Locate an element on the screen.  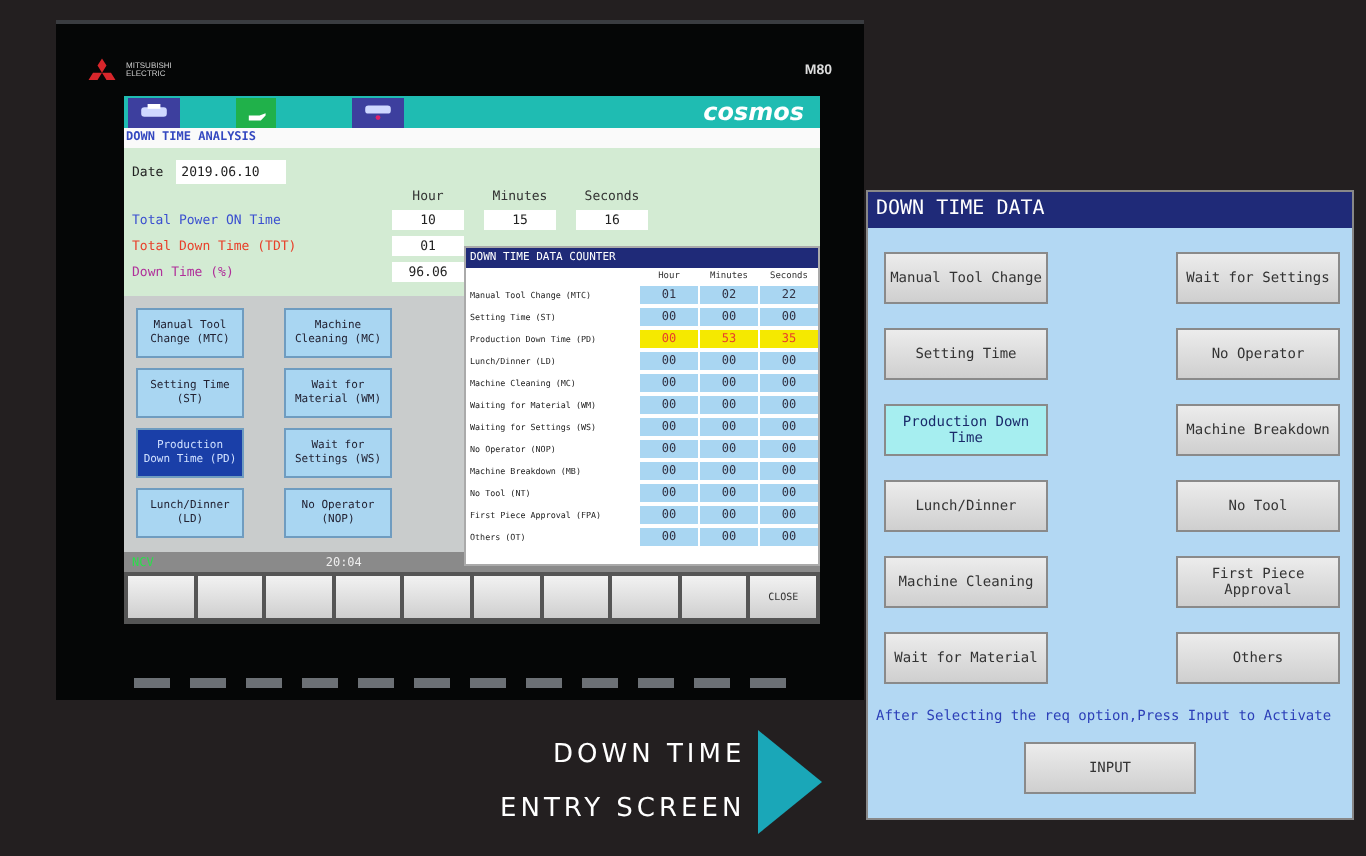
diamonds-logo-icon is located at coordinates (102, 70).